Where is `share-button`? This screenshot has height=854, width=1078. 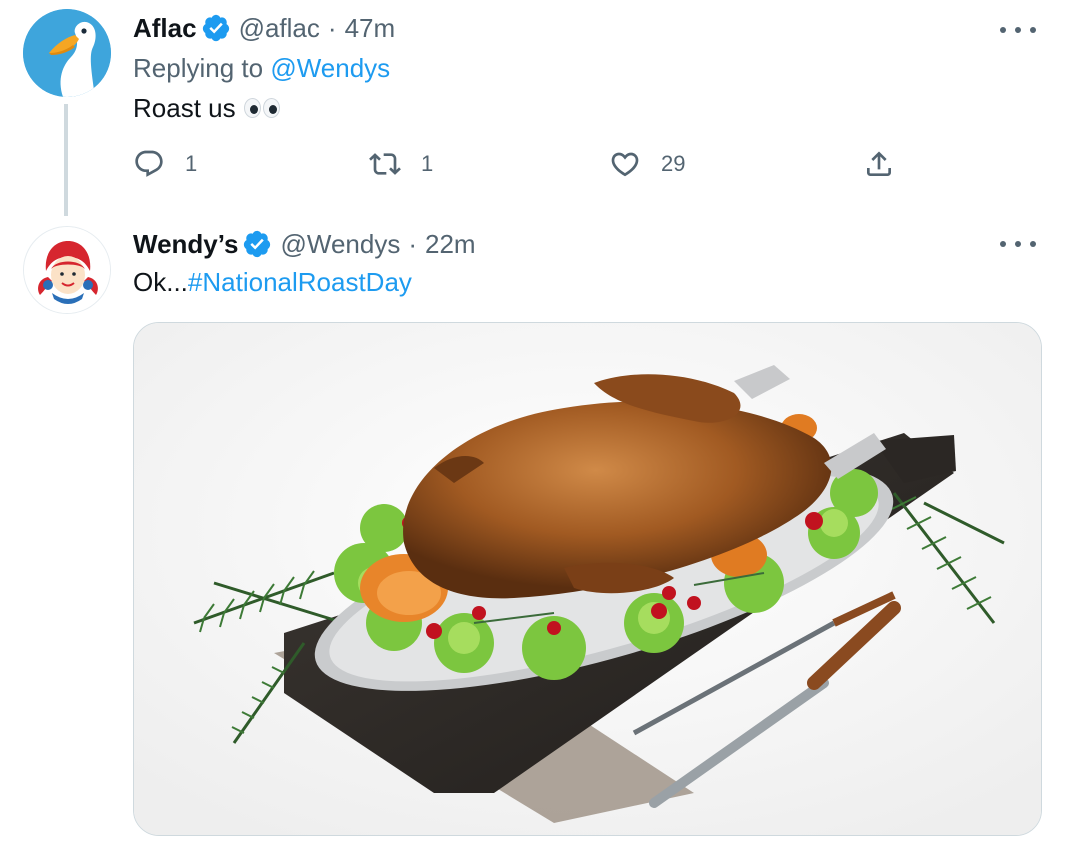 share-button is located at coordinates (879, 164).